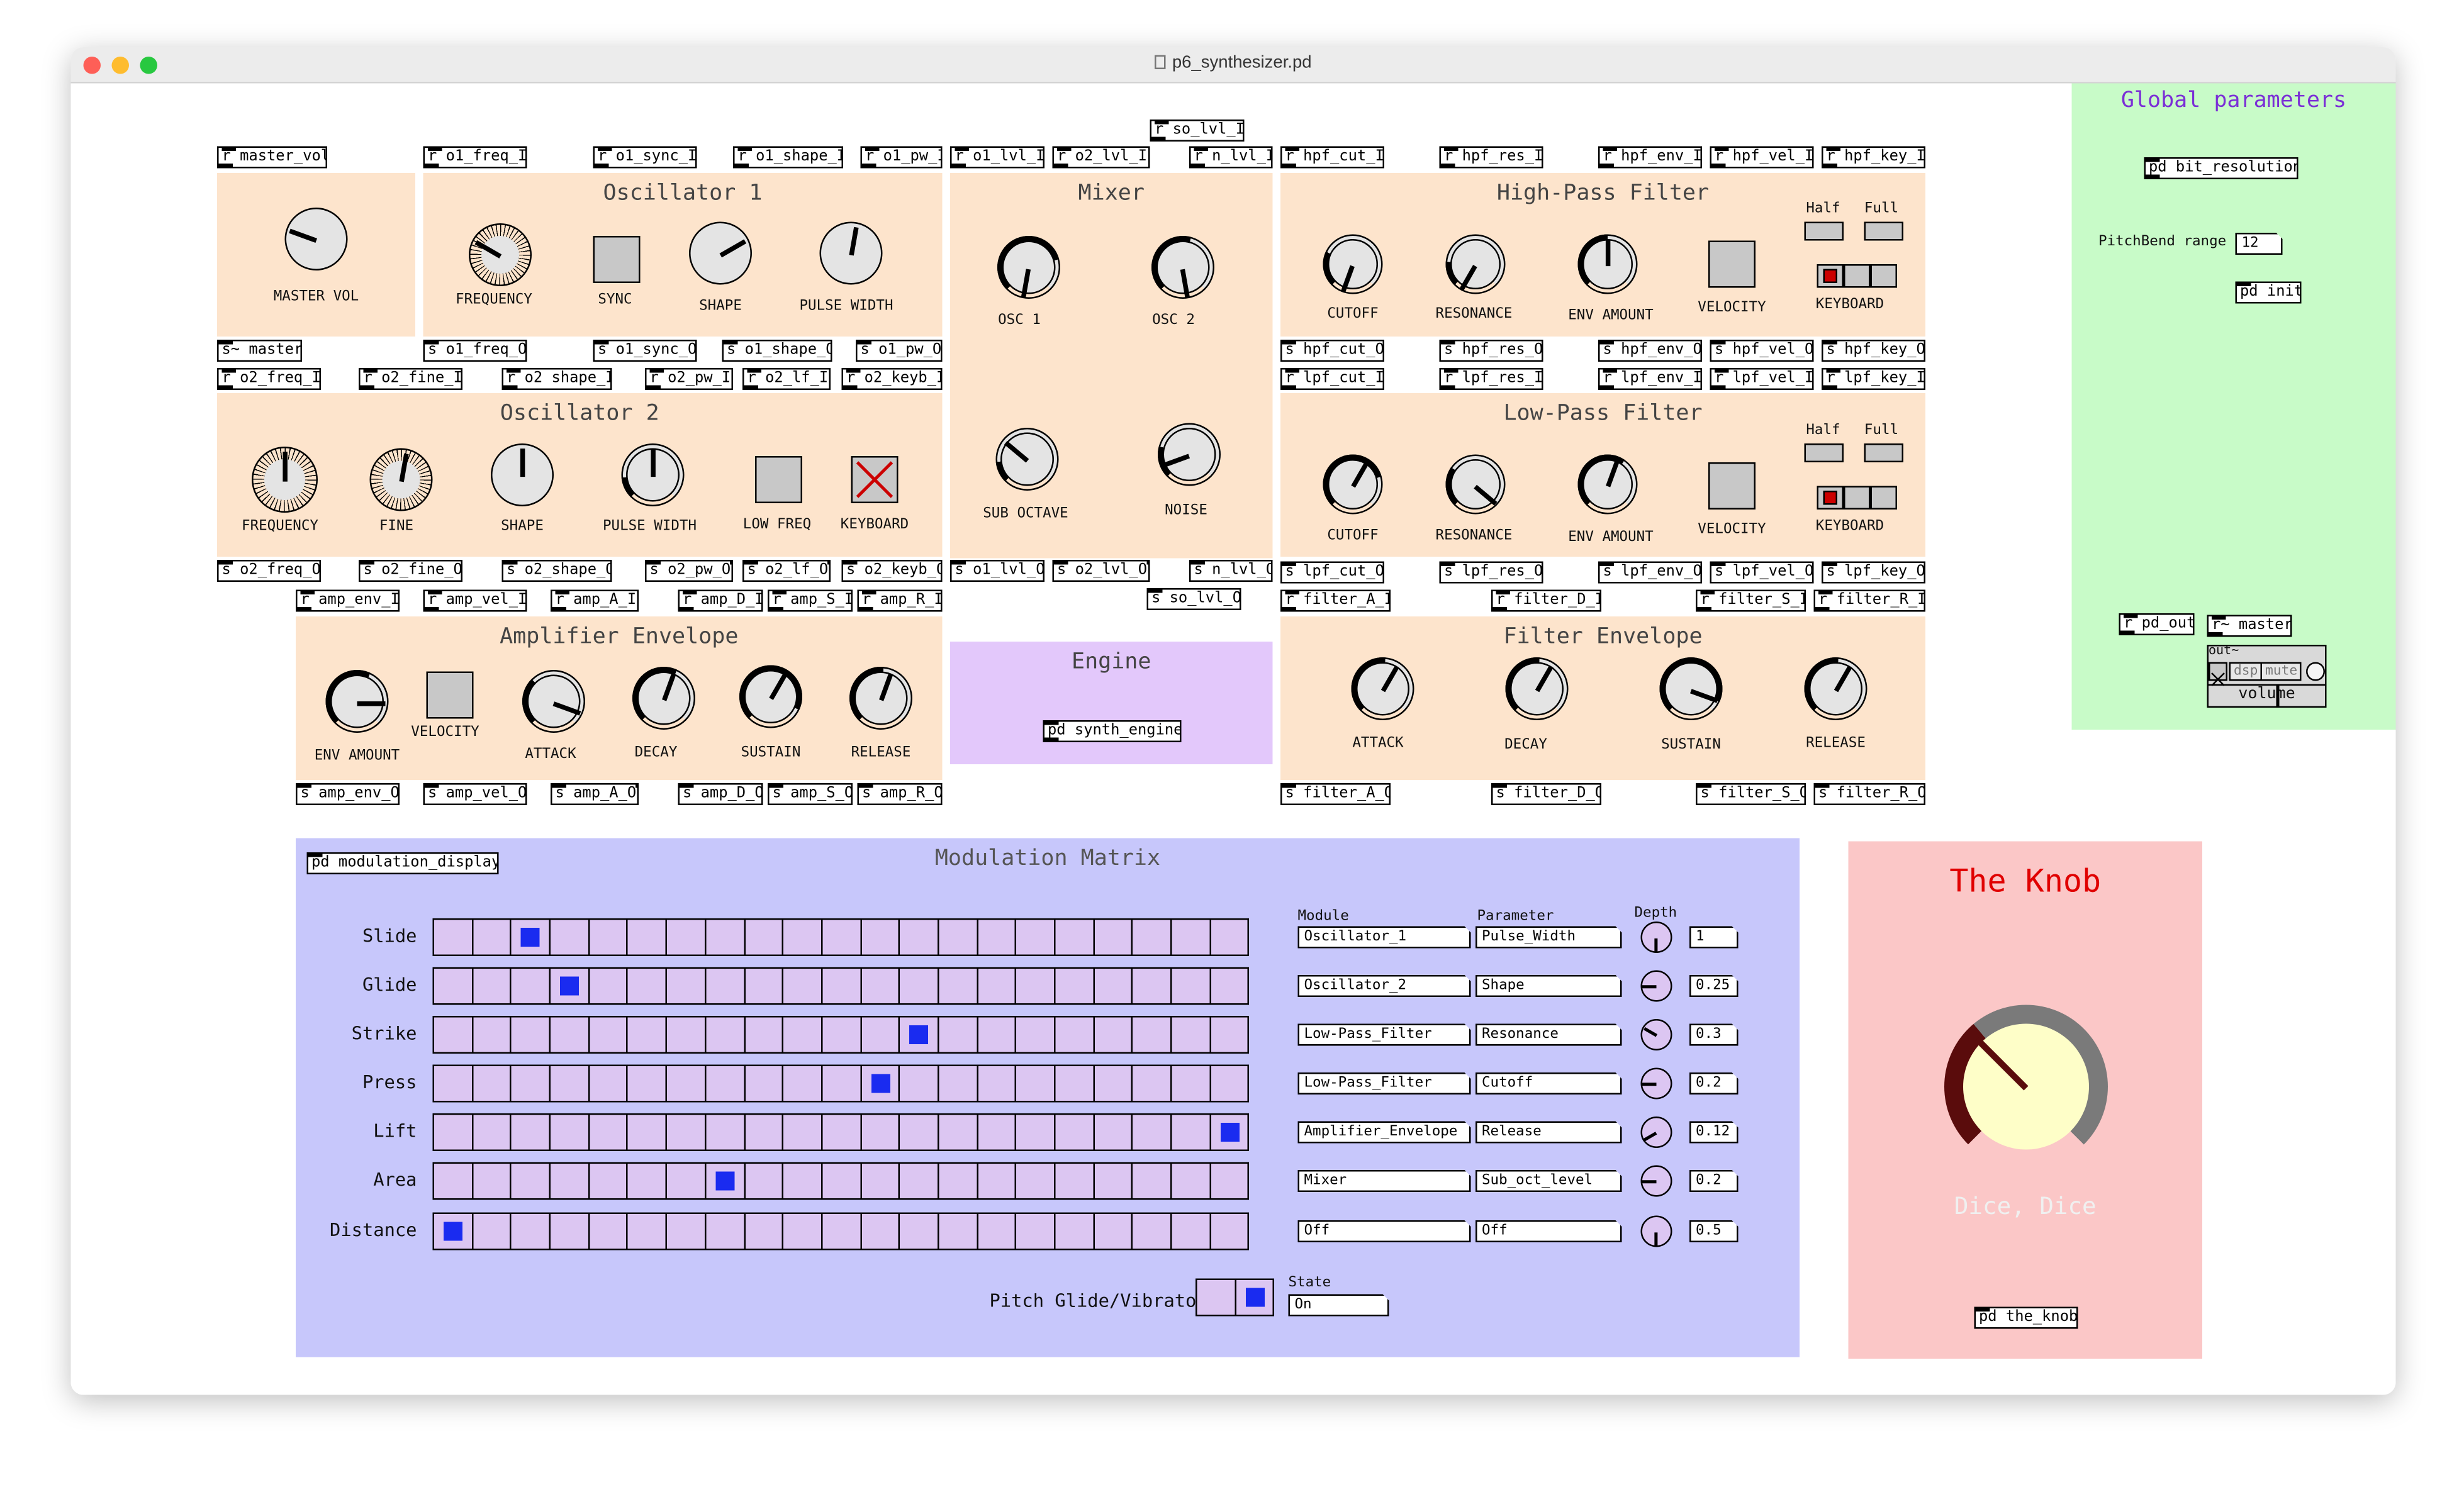  What do you see at coordinates (1714, 1035) in the screenshot?
I see `matrix-depth-field: 0.3` at bounding box center [1714, 1035].